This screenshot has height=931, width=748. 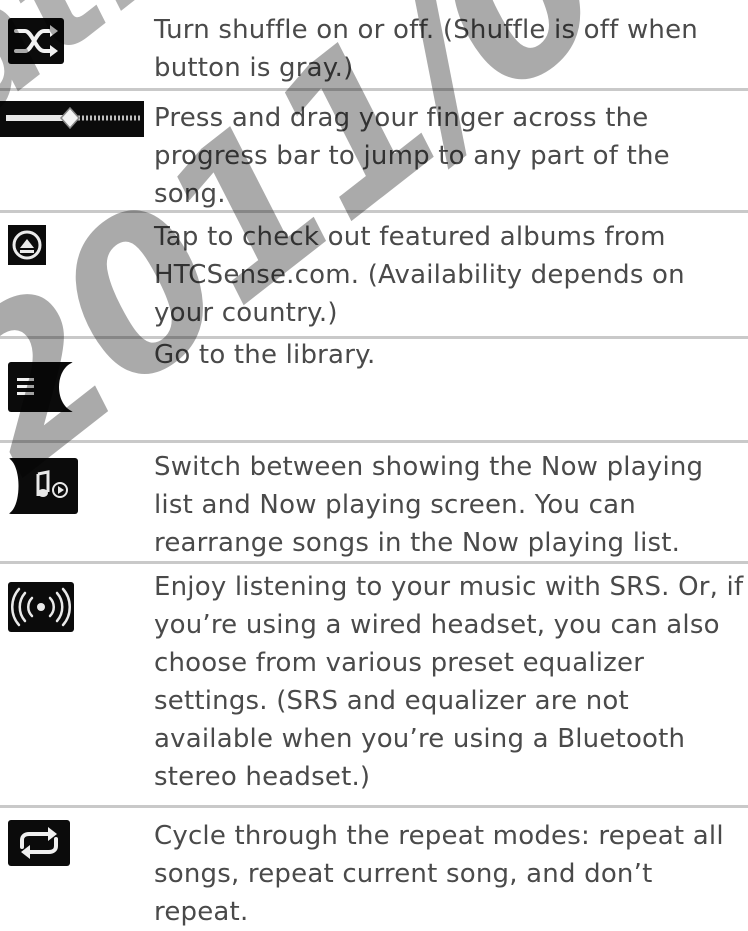 What do you see at coordinates (374, 391) in the screenshot?
I see `row-library: Go to the library.` at bounding box center [374, 391].